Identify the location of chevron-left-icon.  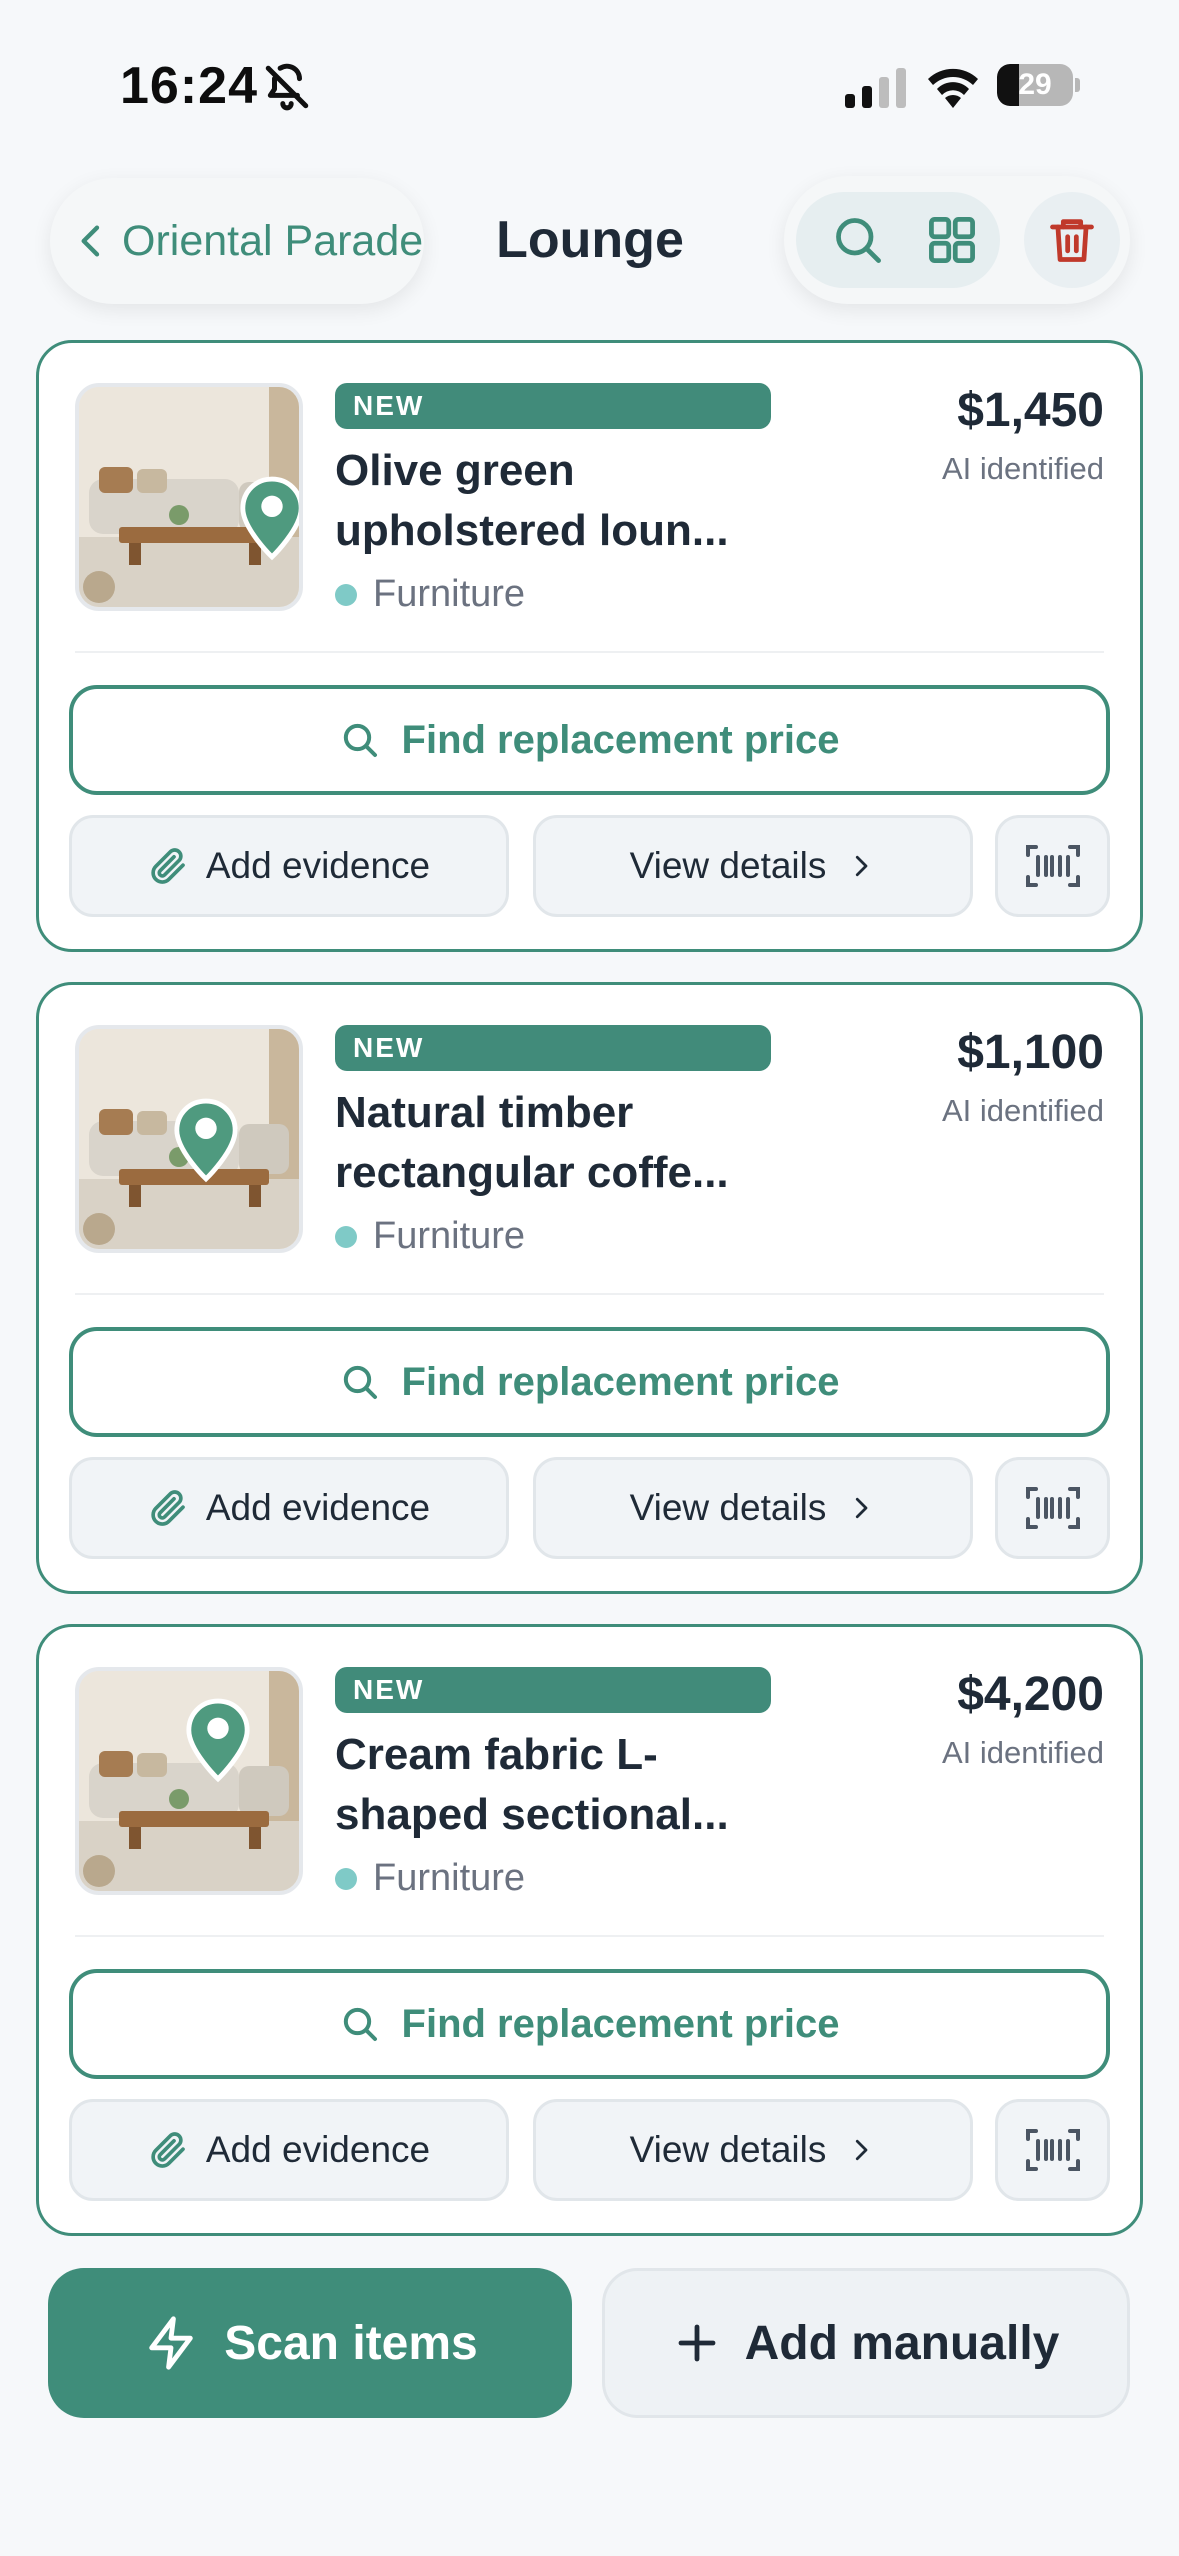
(90, 241).